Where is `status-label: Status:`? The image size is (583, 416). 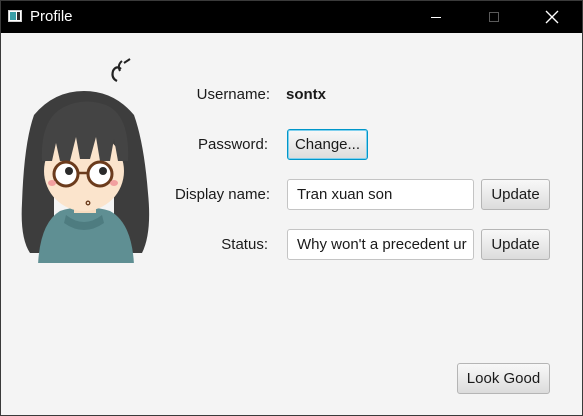
status-label: Status: is located at coordinates (244, 244).